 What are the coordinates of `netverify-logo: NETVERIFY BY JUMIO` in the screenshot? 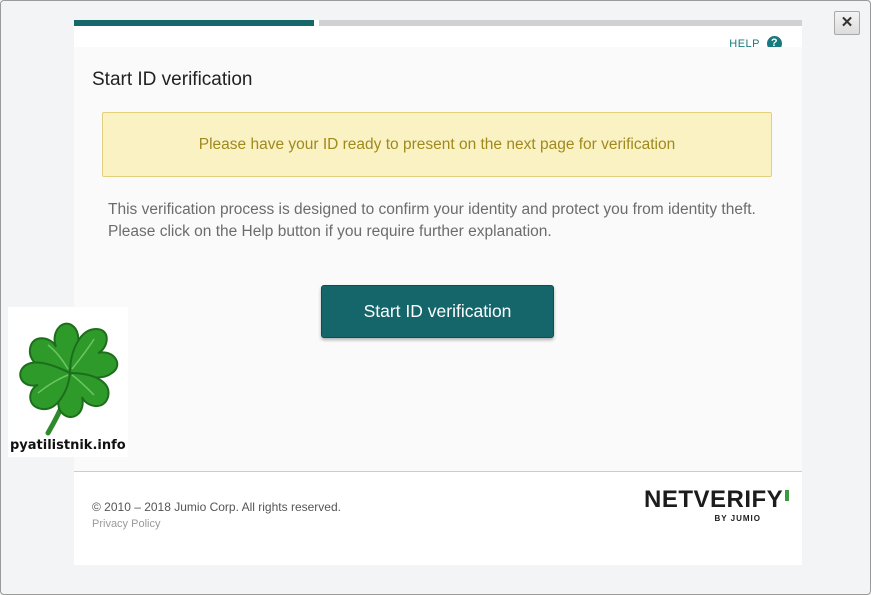 It's located at (717, 504).